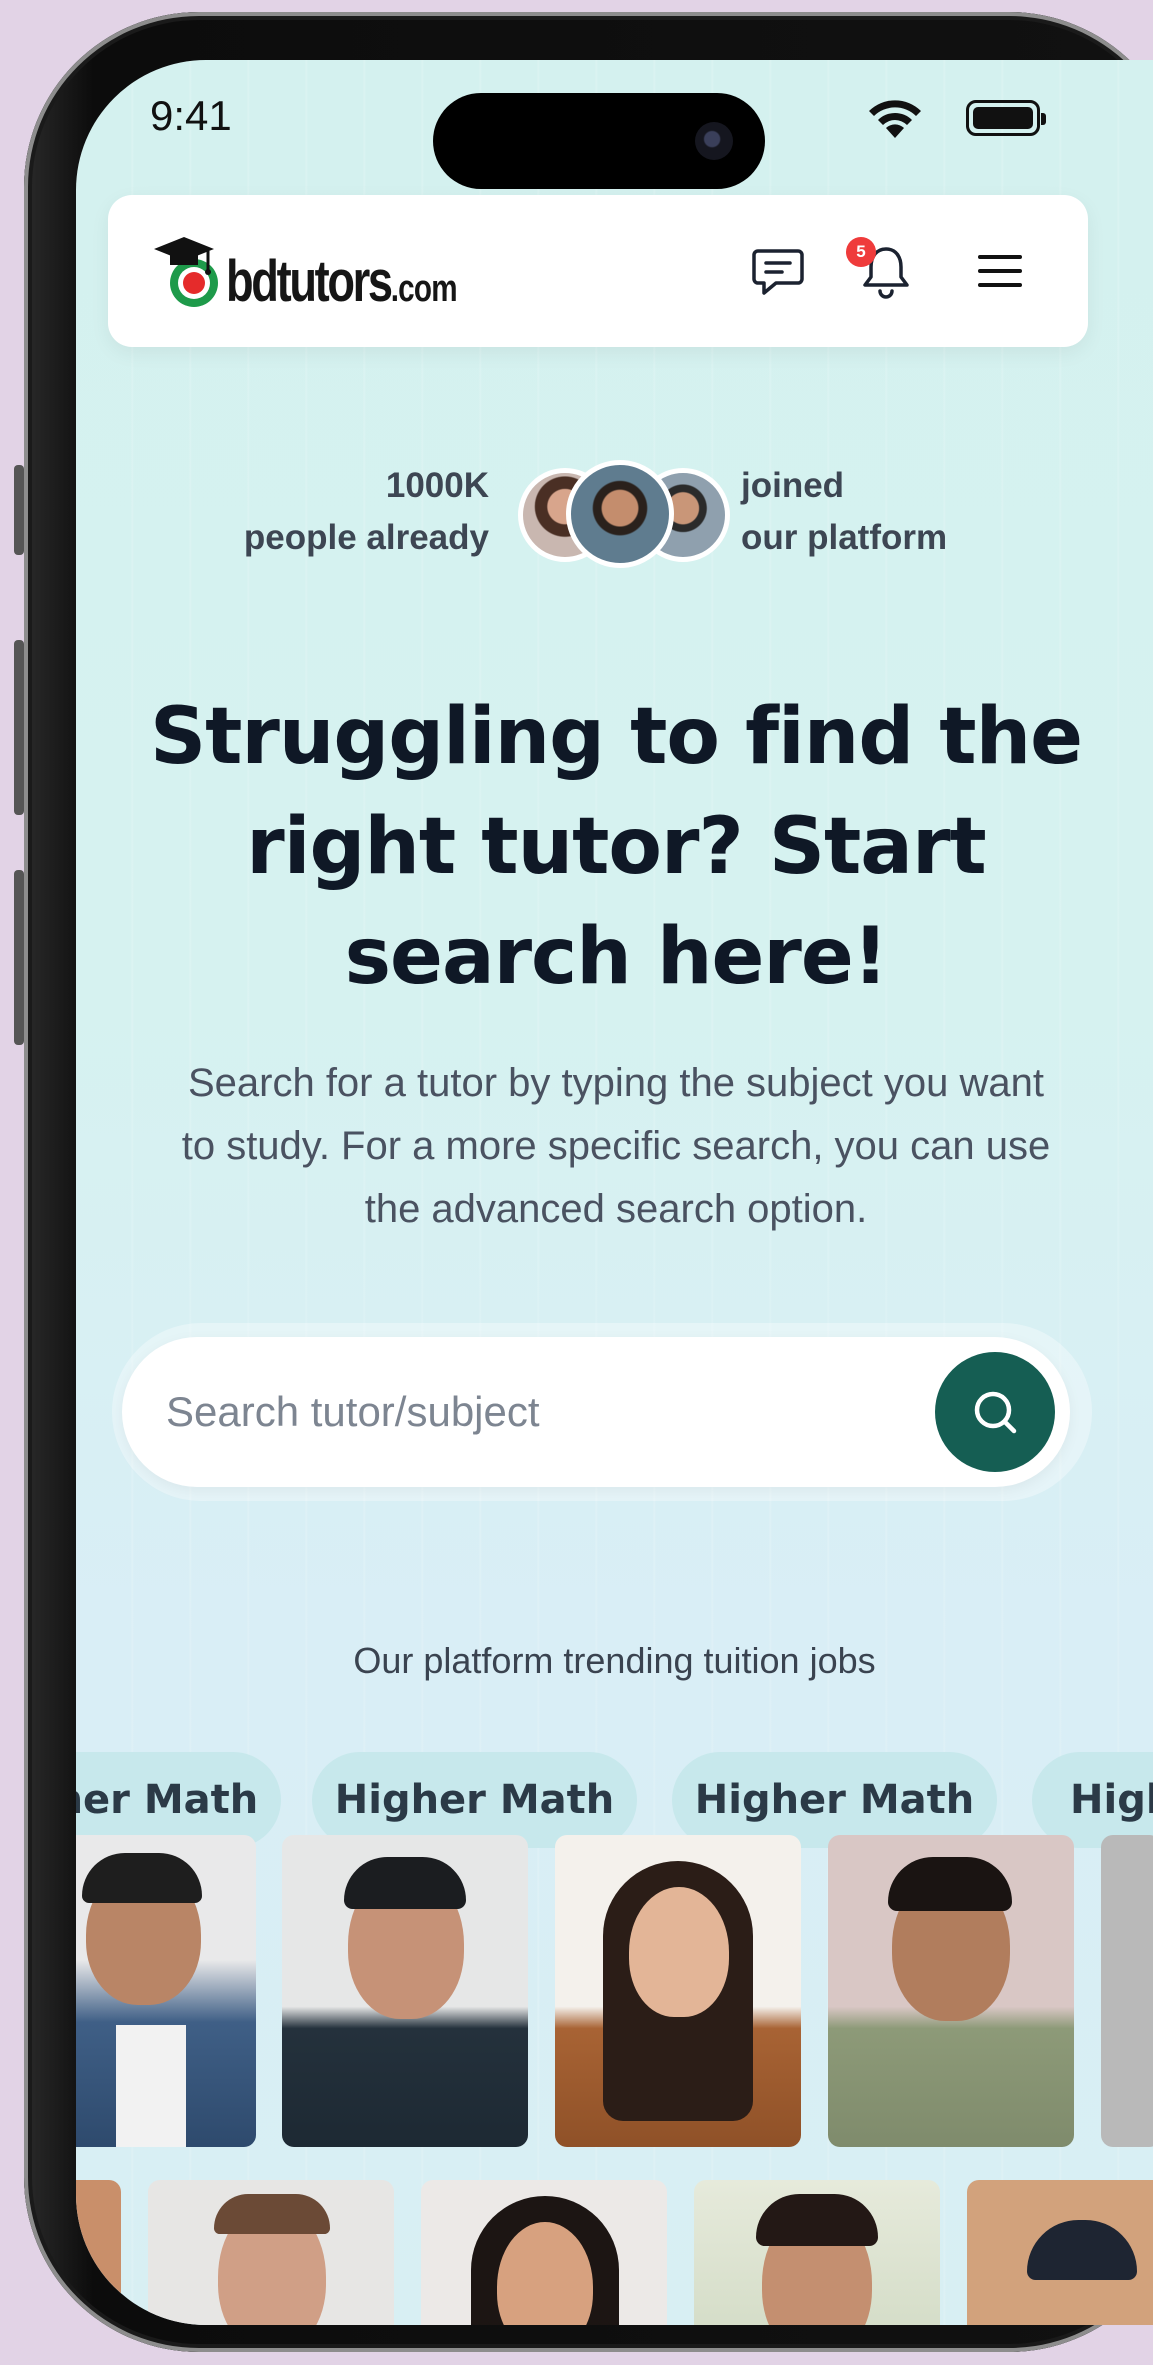 This screenshot has width=1153, height=2365. I want to click on search-input, so click(546, 1412).